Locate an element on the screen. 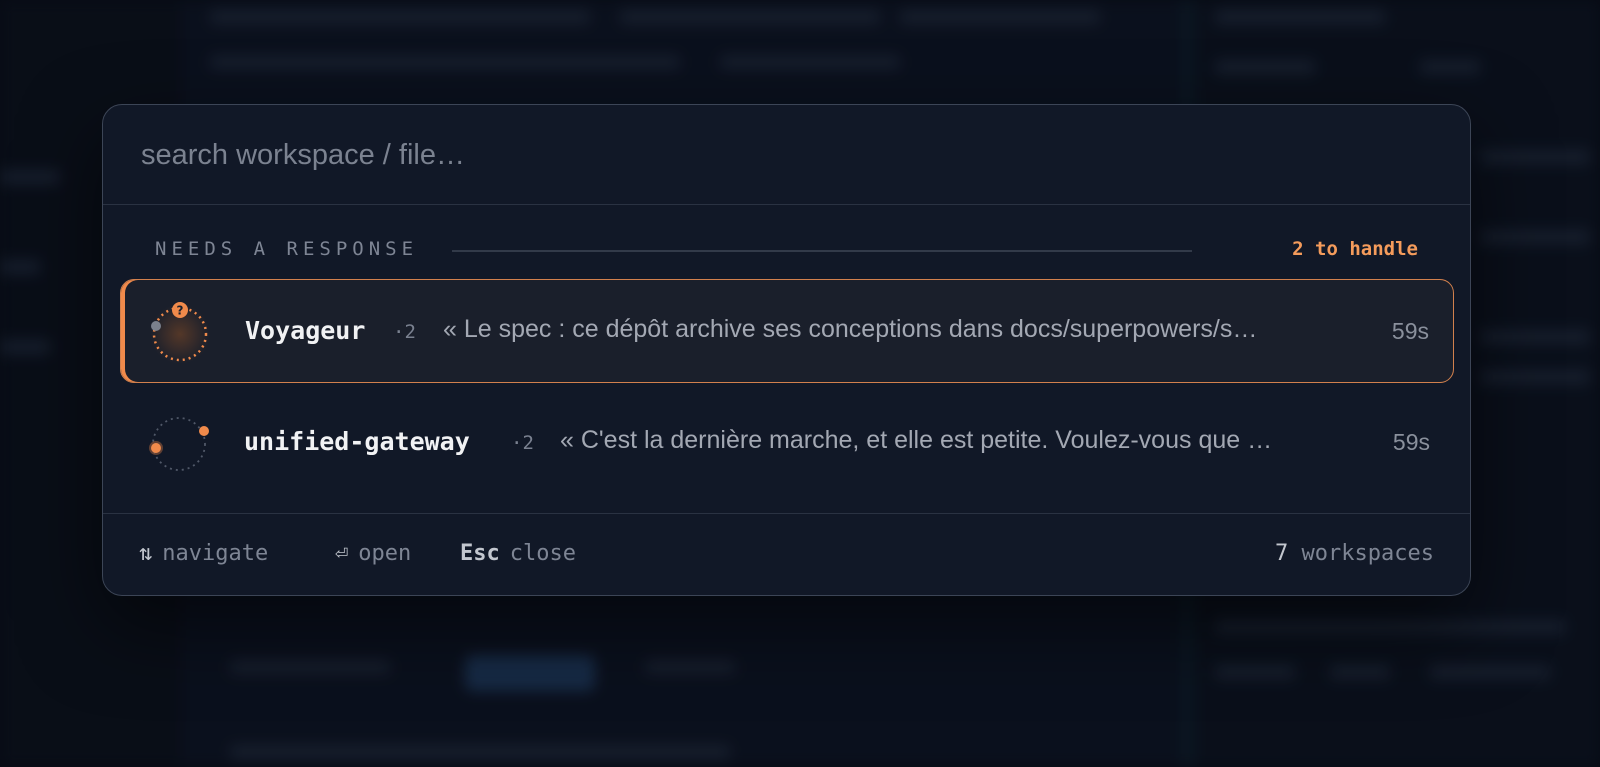 The image size is (1600, 767). up-down-arrows-icon: ⇅ is located at coordinates (146, 553).